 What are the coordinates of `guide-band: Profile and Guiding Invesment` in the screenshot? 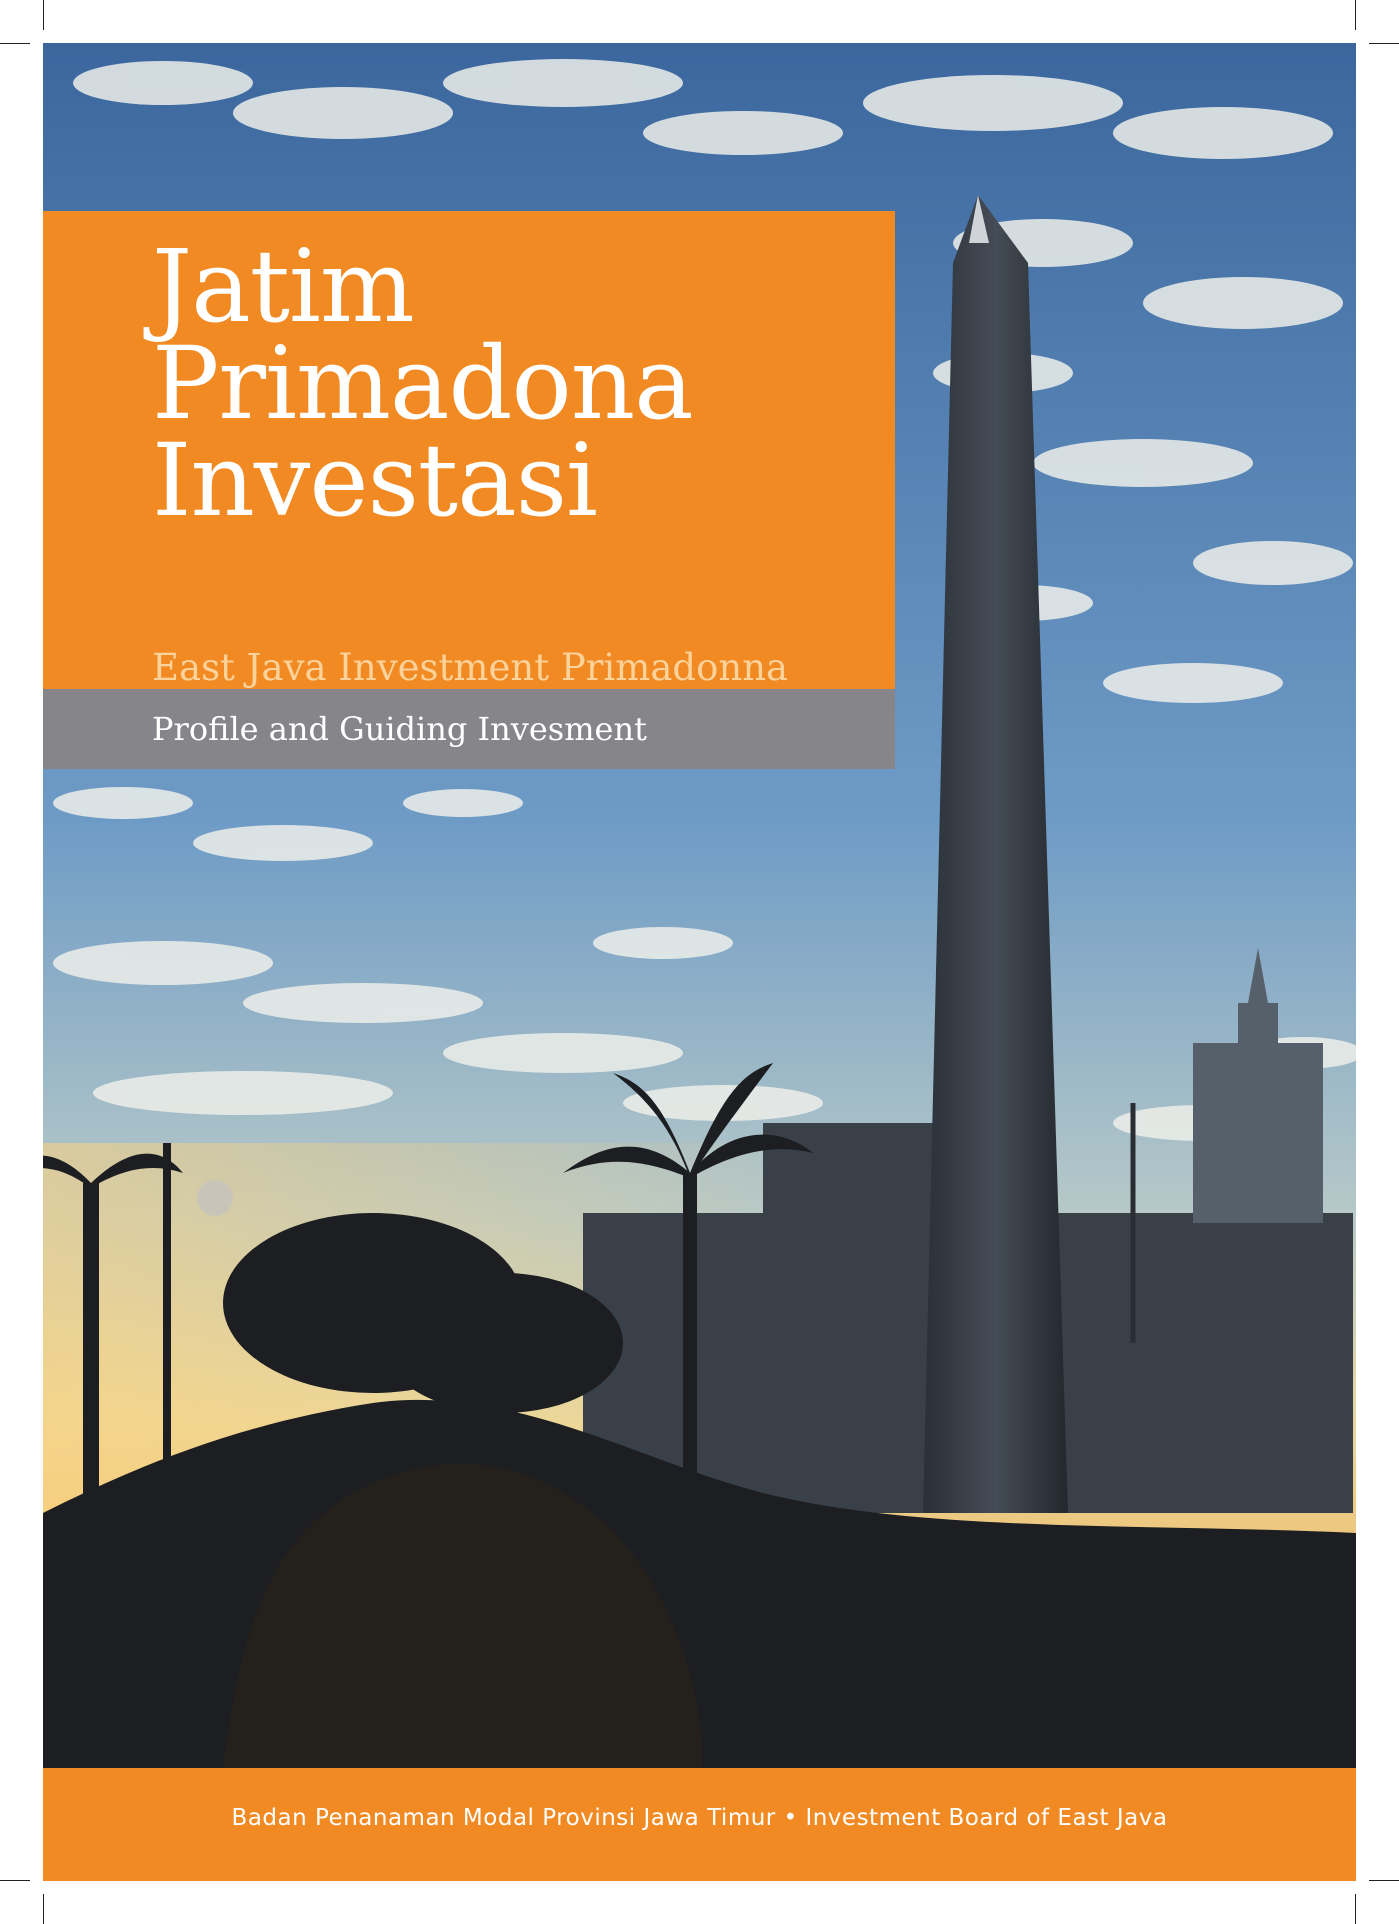 It's located at (469, 729).